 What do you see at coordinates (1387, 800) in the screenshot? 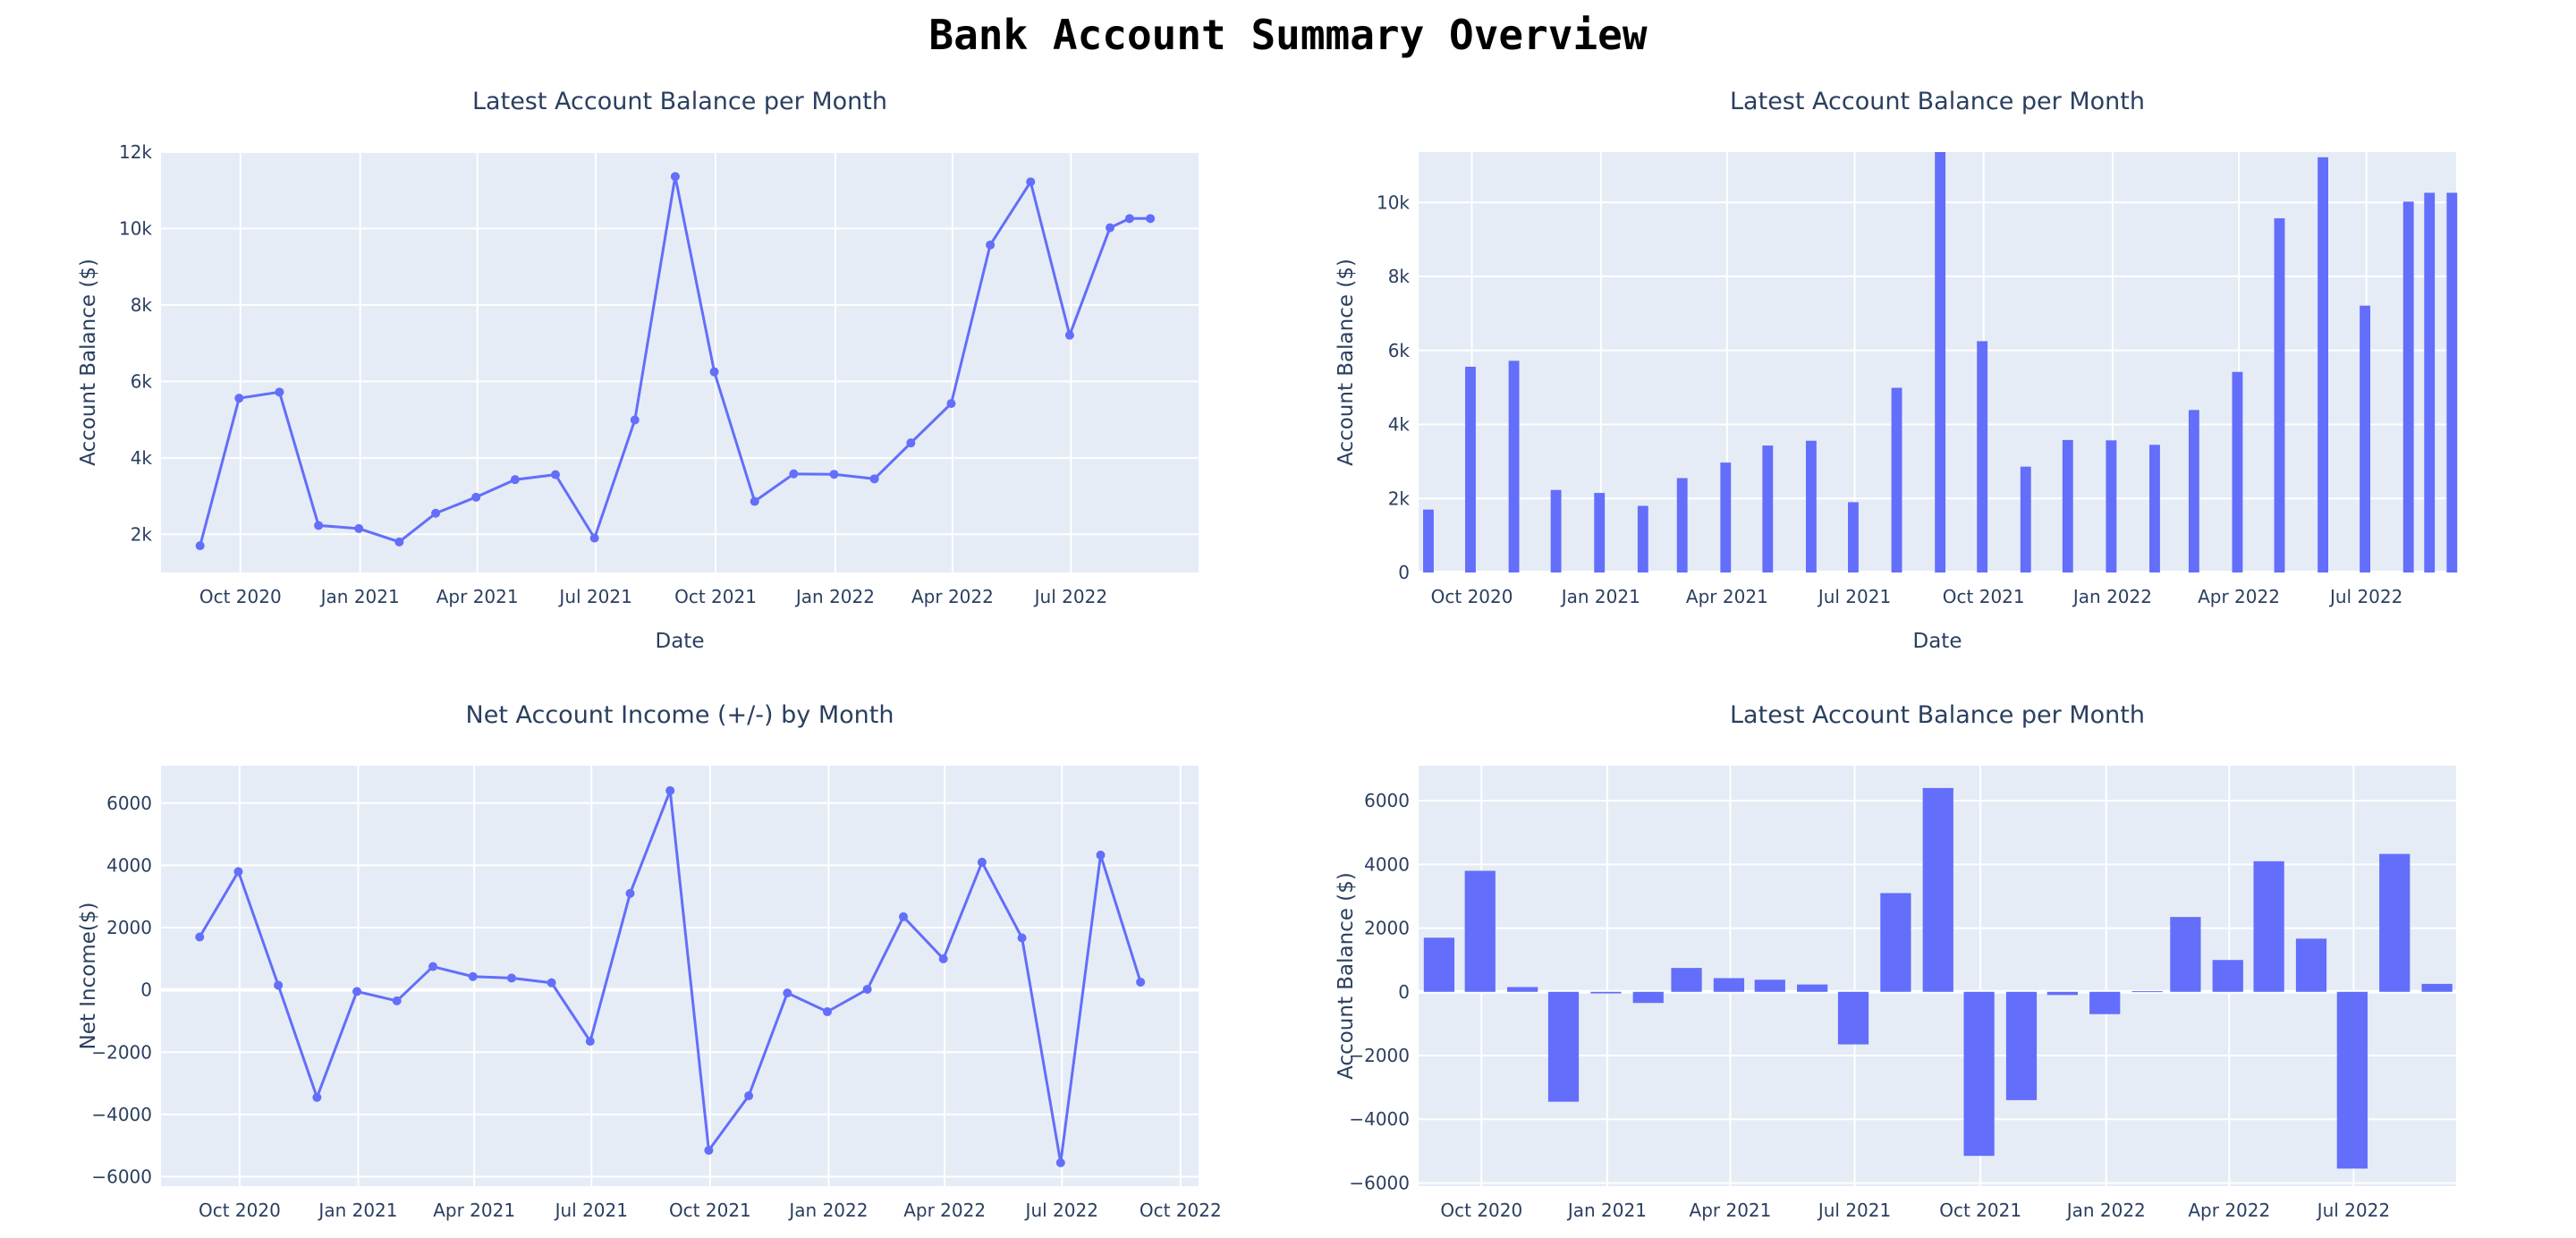
I see `y-tick-label: 6000` at bounding box center [1387, 800].